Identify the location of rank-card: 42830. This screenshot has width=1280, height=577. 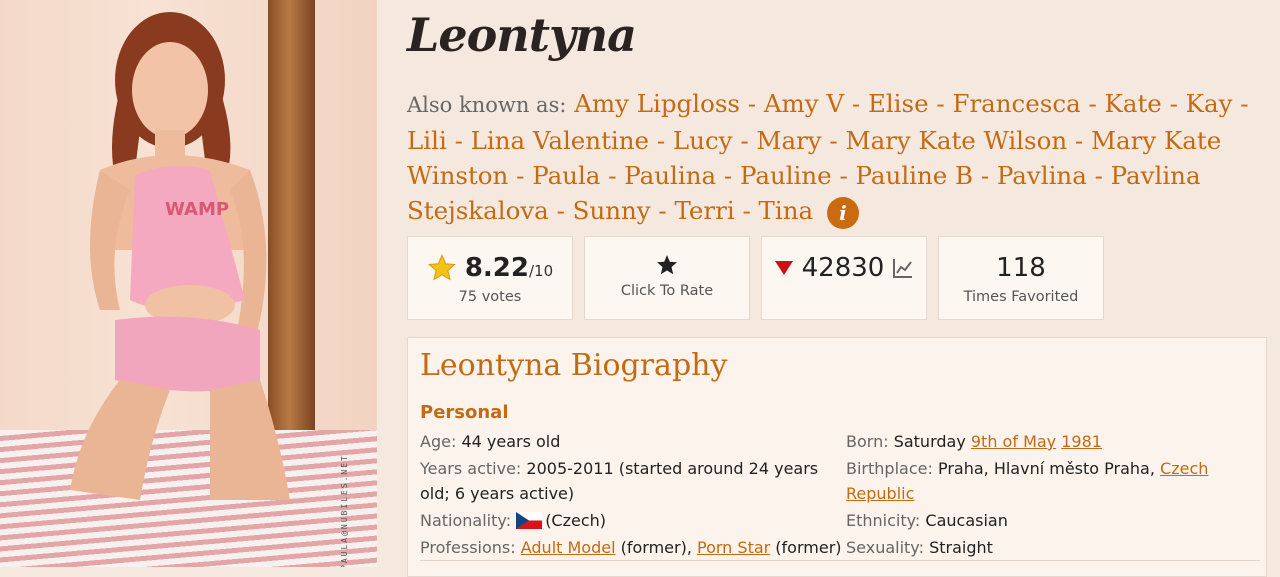
(844, 278).